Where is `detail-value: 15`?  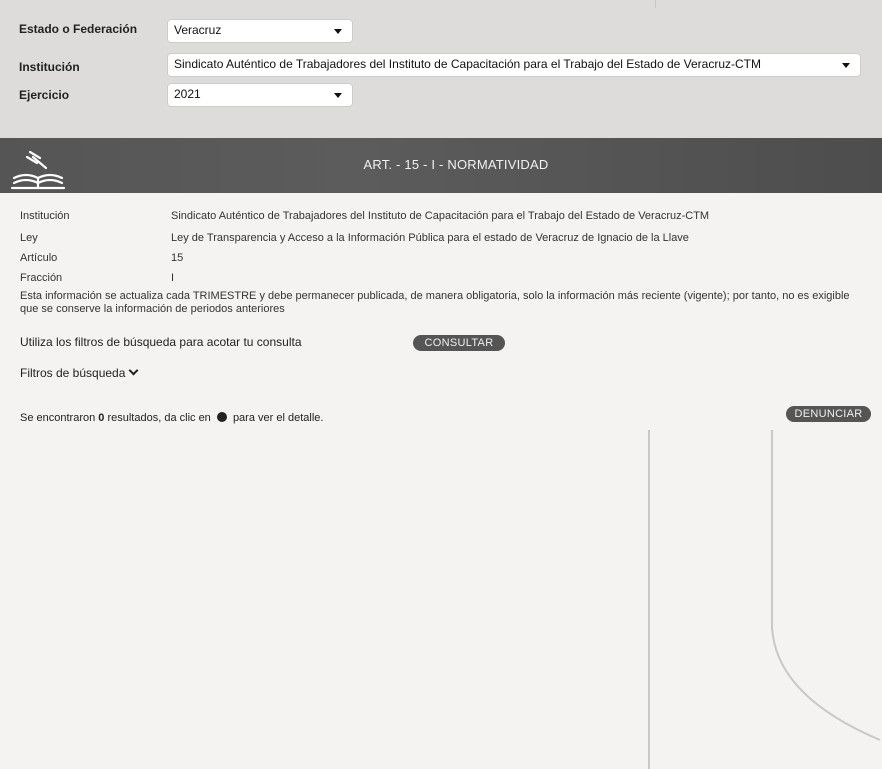 detail-value: 15 is located at coordinates (177, 258).